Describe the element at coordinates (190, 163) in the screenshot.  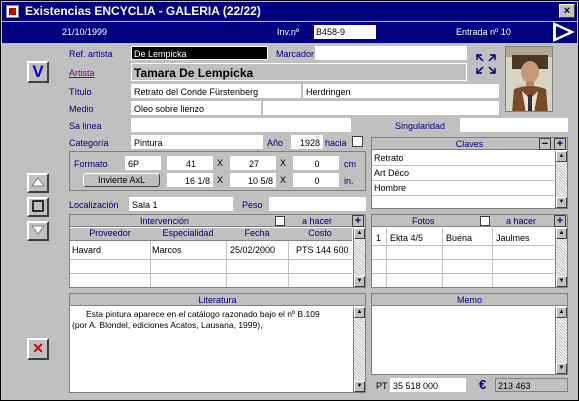
I see `cm-width-field: 41` at that location.